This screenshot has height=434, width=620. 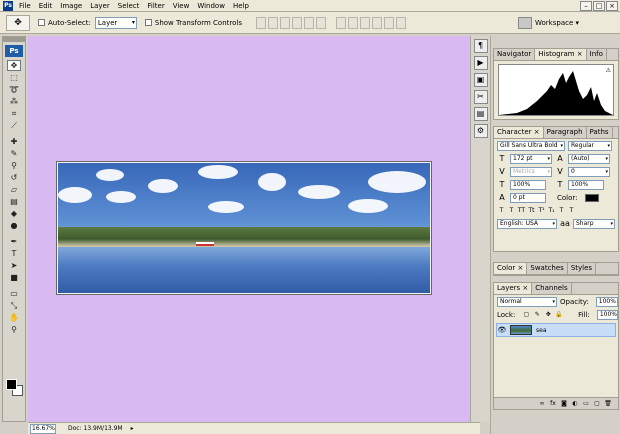 I want to click on lock-position-icon: ✥, so click(x=548, y=315).